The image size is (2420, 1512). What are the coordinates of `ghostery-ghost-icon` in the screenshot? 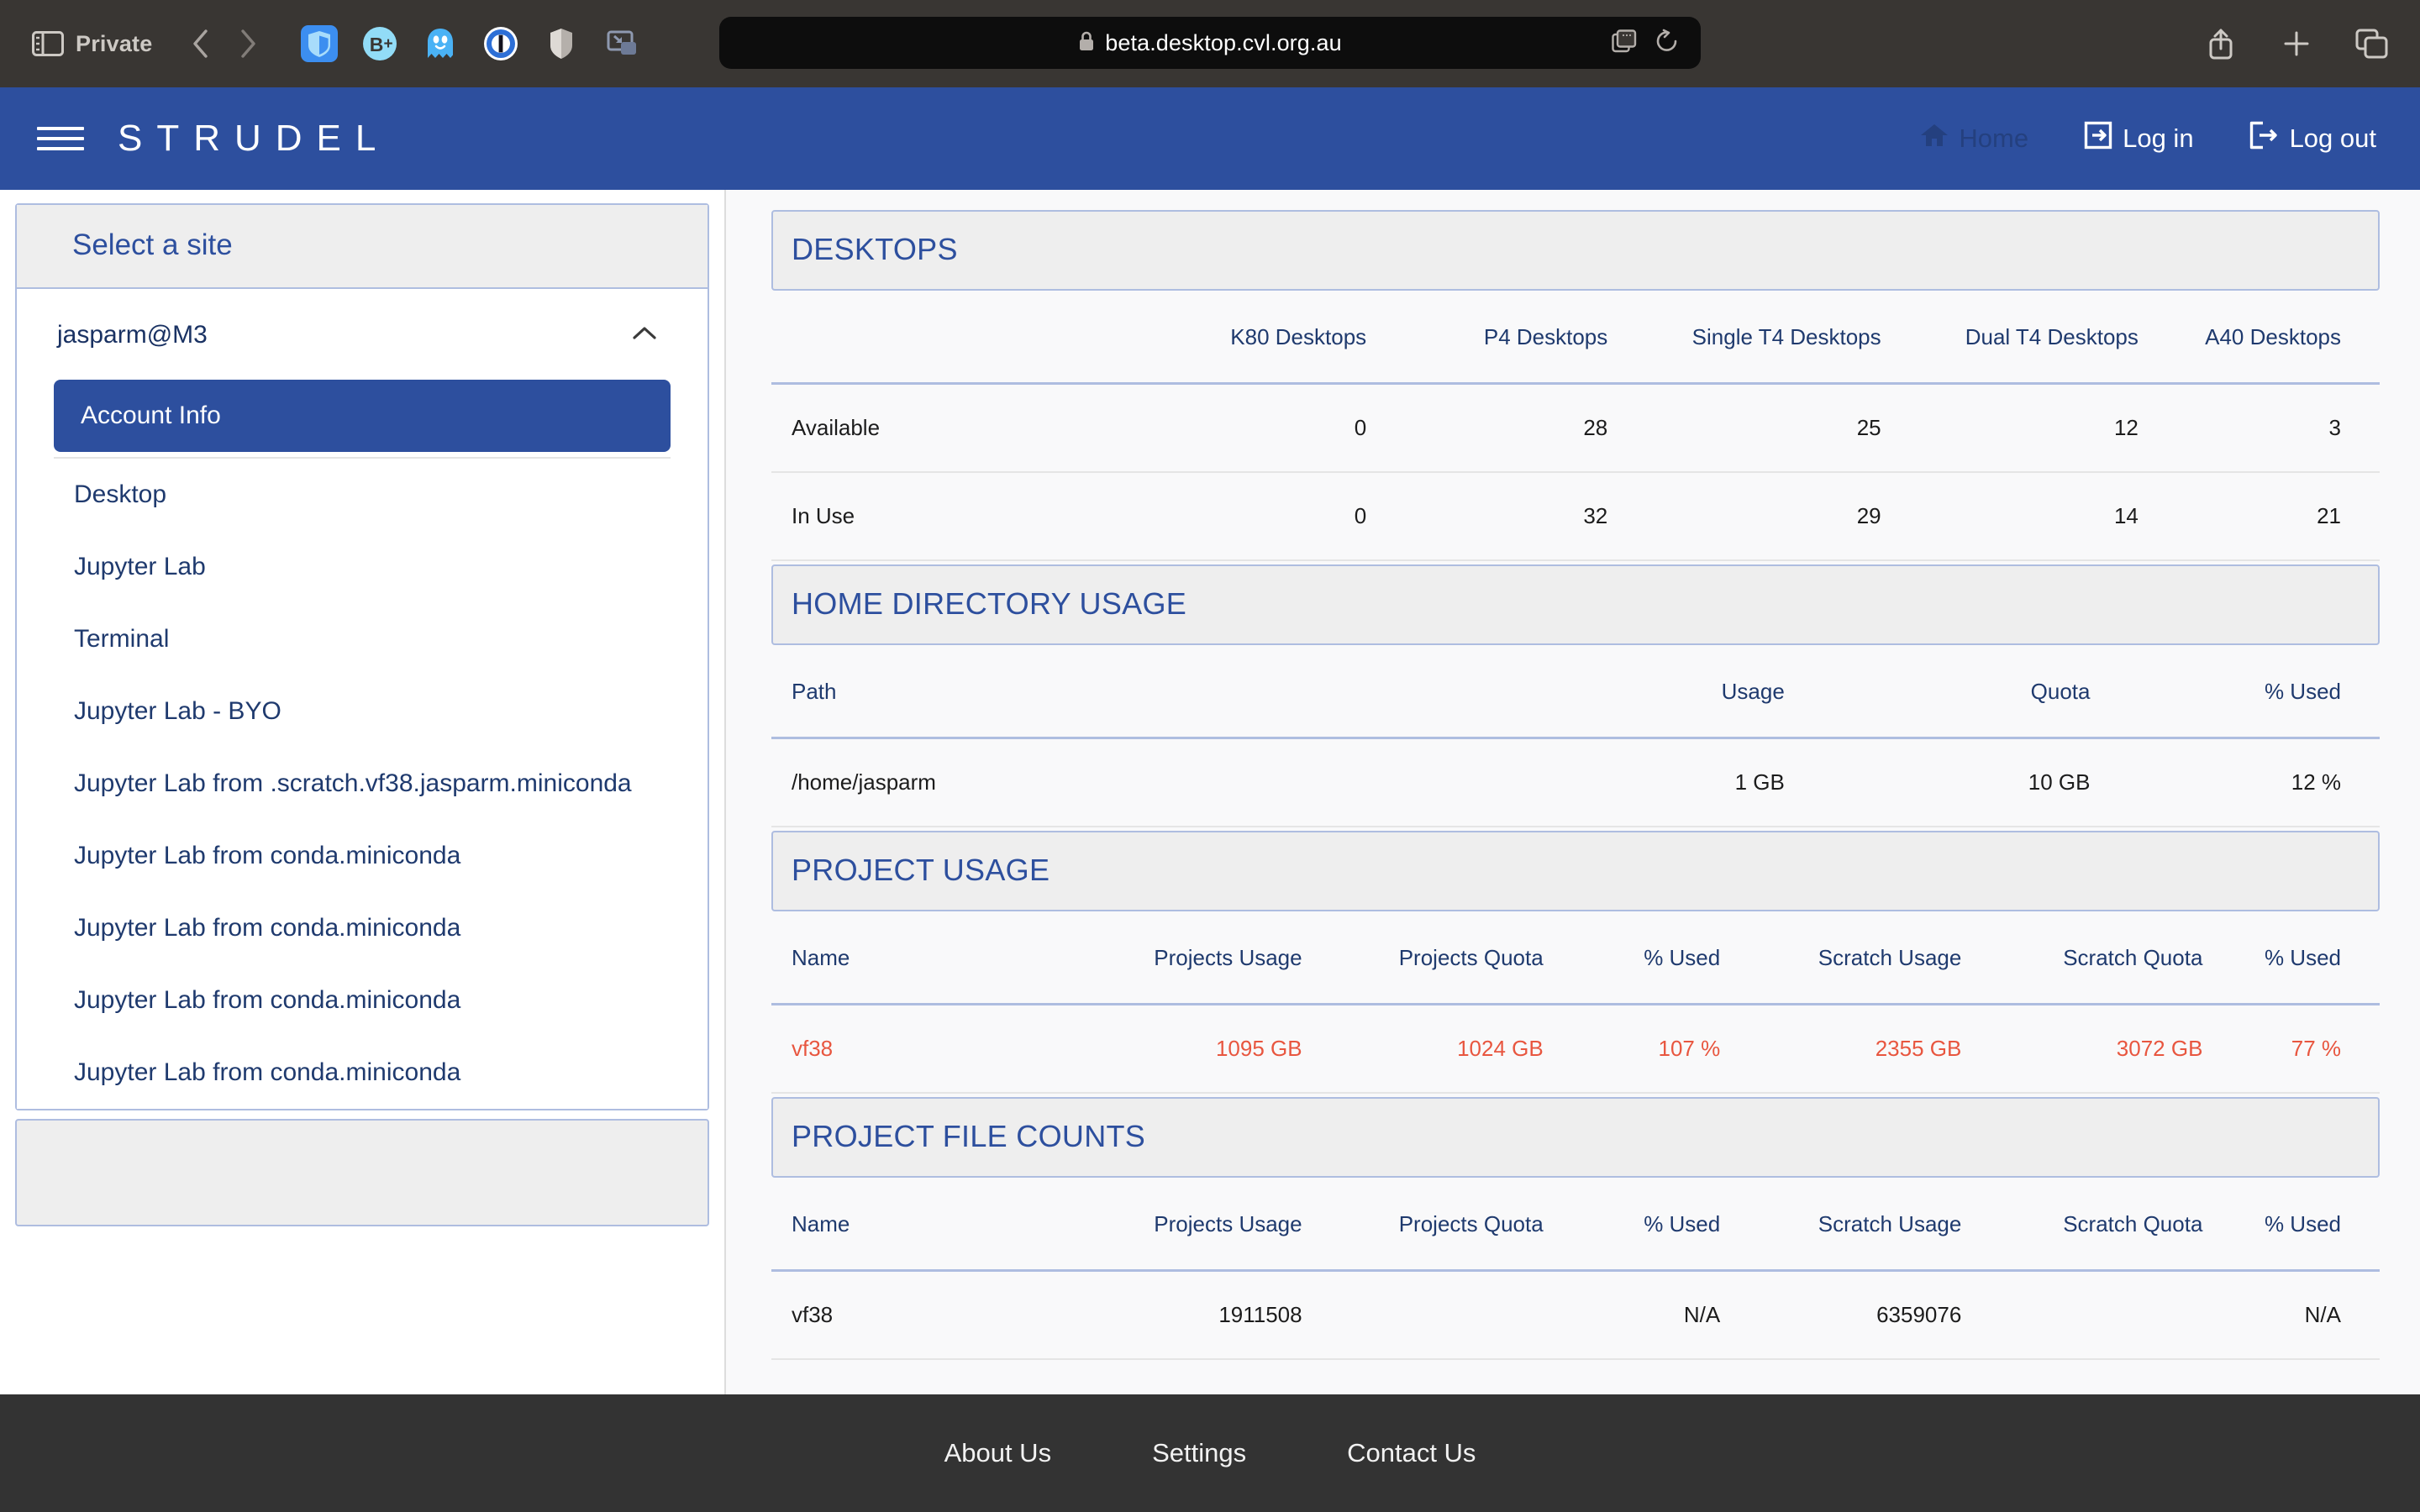 It's located at (440, 43).